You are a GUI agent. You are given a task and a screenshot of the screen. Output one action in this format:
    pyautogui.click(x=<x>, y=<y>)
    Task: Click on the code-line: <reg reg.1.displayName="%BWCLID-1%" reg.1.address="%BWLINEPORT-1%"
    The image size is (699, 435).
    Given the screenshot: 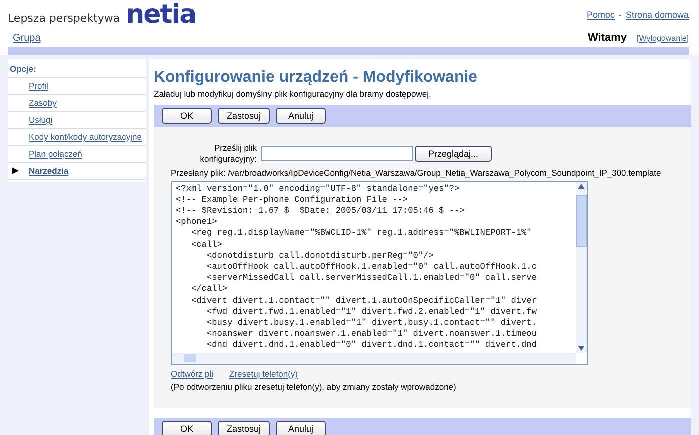 What is the action you would take?
    pyautogui.click(x=361, y=234)
    